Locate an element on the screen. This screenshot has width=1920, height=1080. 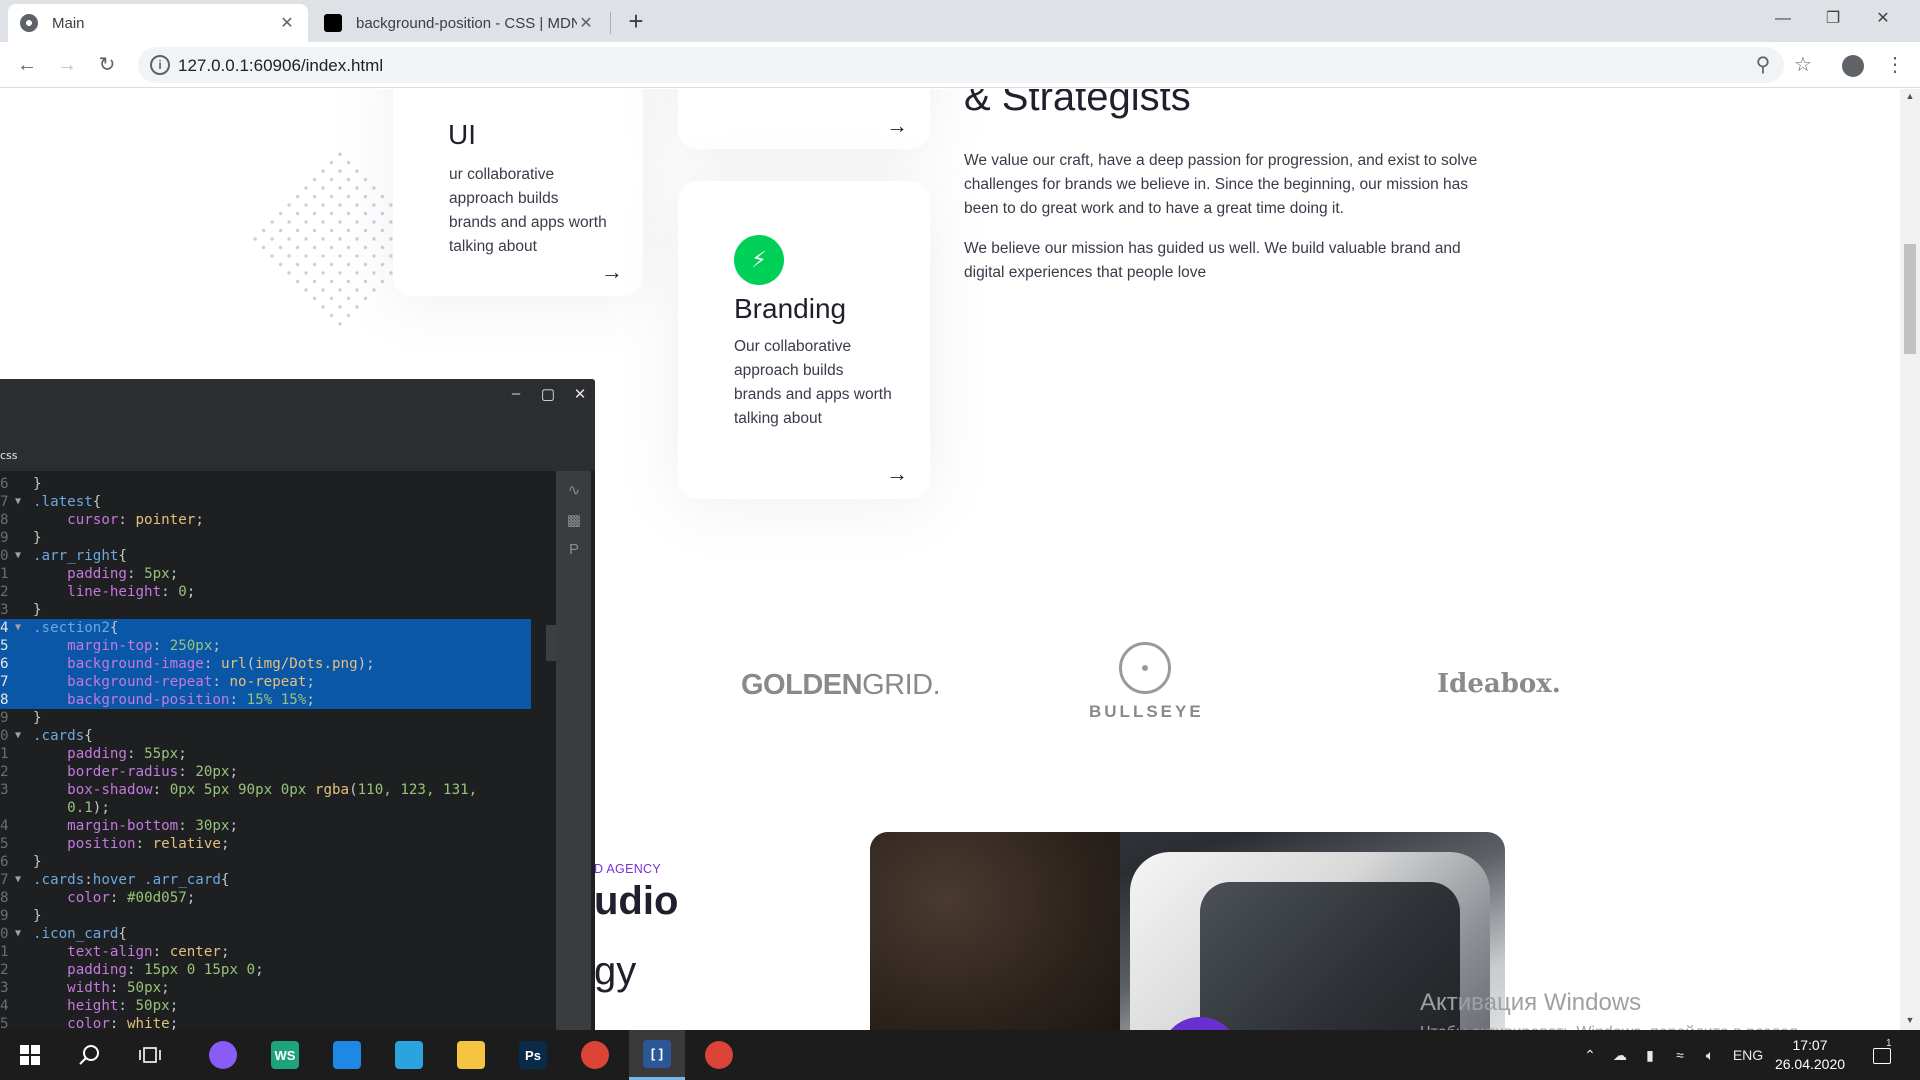
code-line: 0.1); is located at coordinates (272, 808).